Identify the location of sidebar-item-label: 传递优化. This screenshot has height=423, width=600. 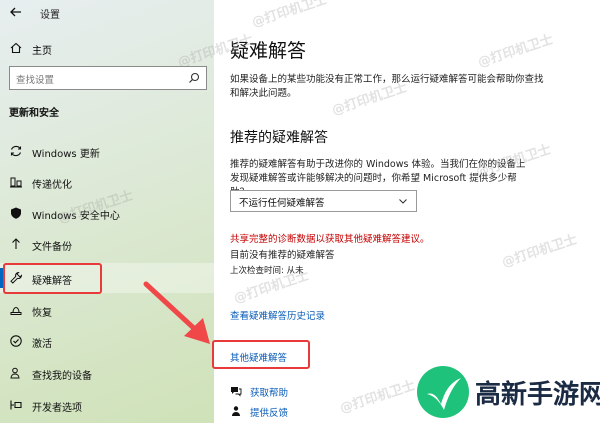
(52, 185).